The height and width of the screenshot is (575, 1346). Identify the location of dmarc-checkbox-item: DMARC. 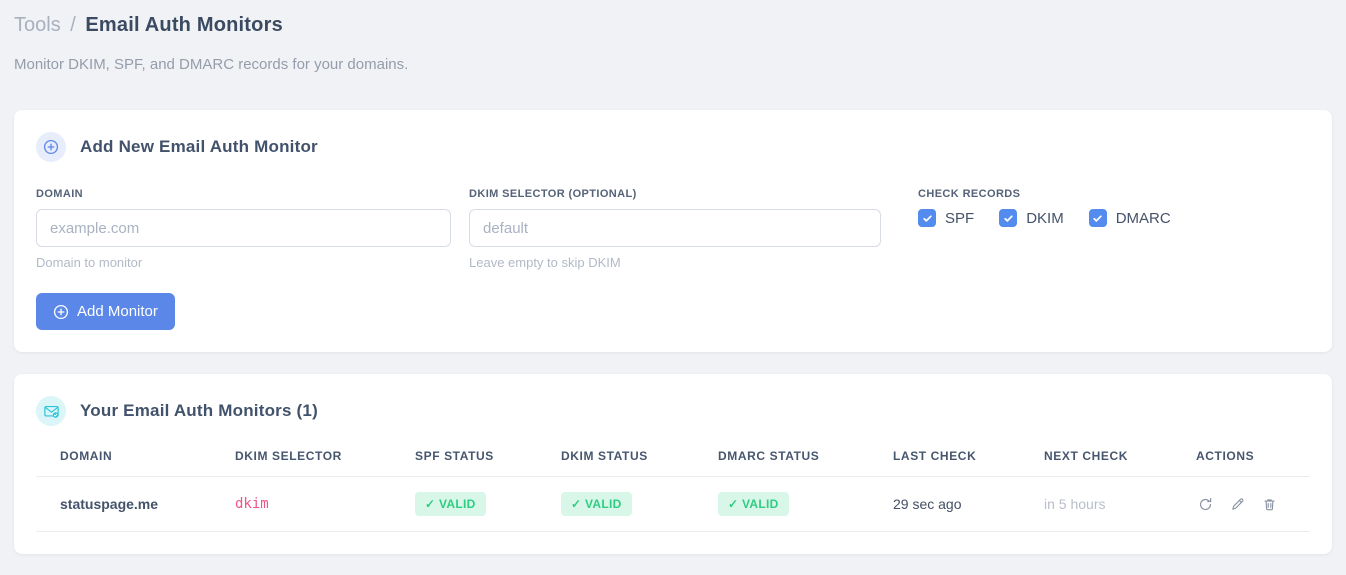
(1129, 218).